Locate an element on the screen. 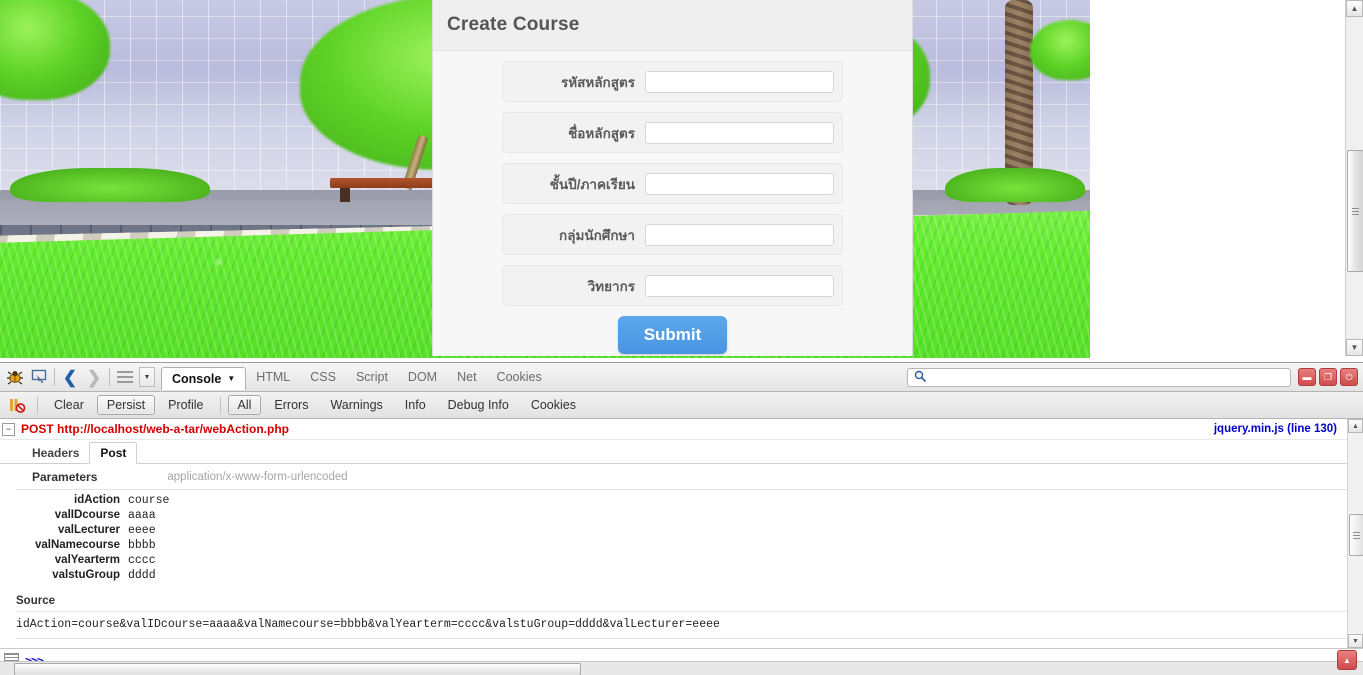  console-scroll-down-icon: ▼ is located at coordinates (1355, 641).